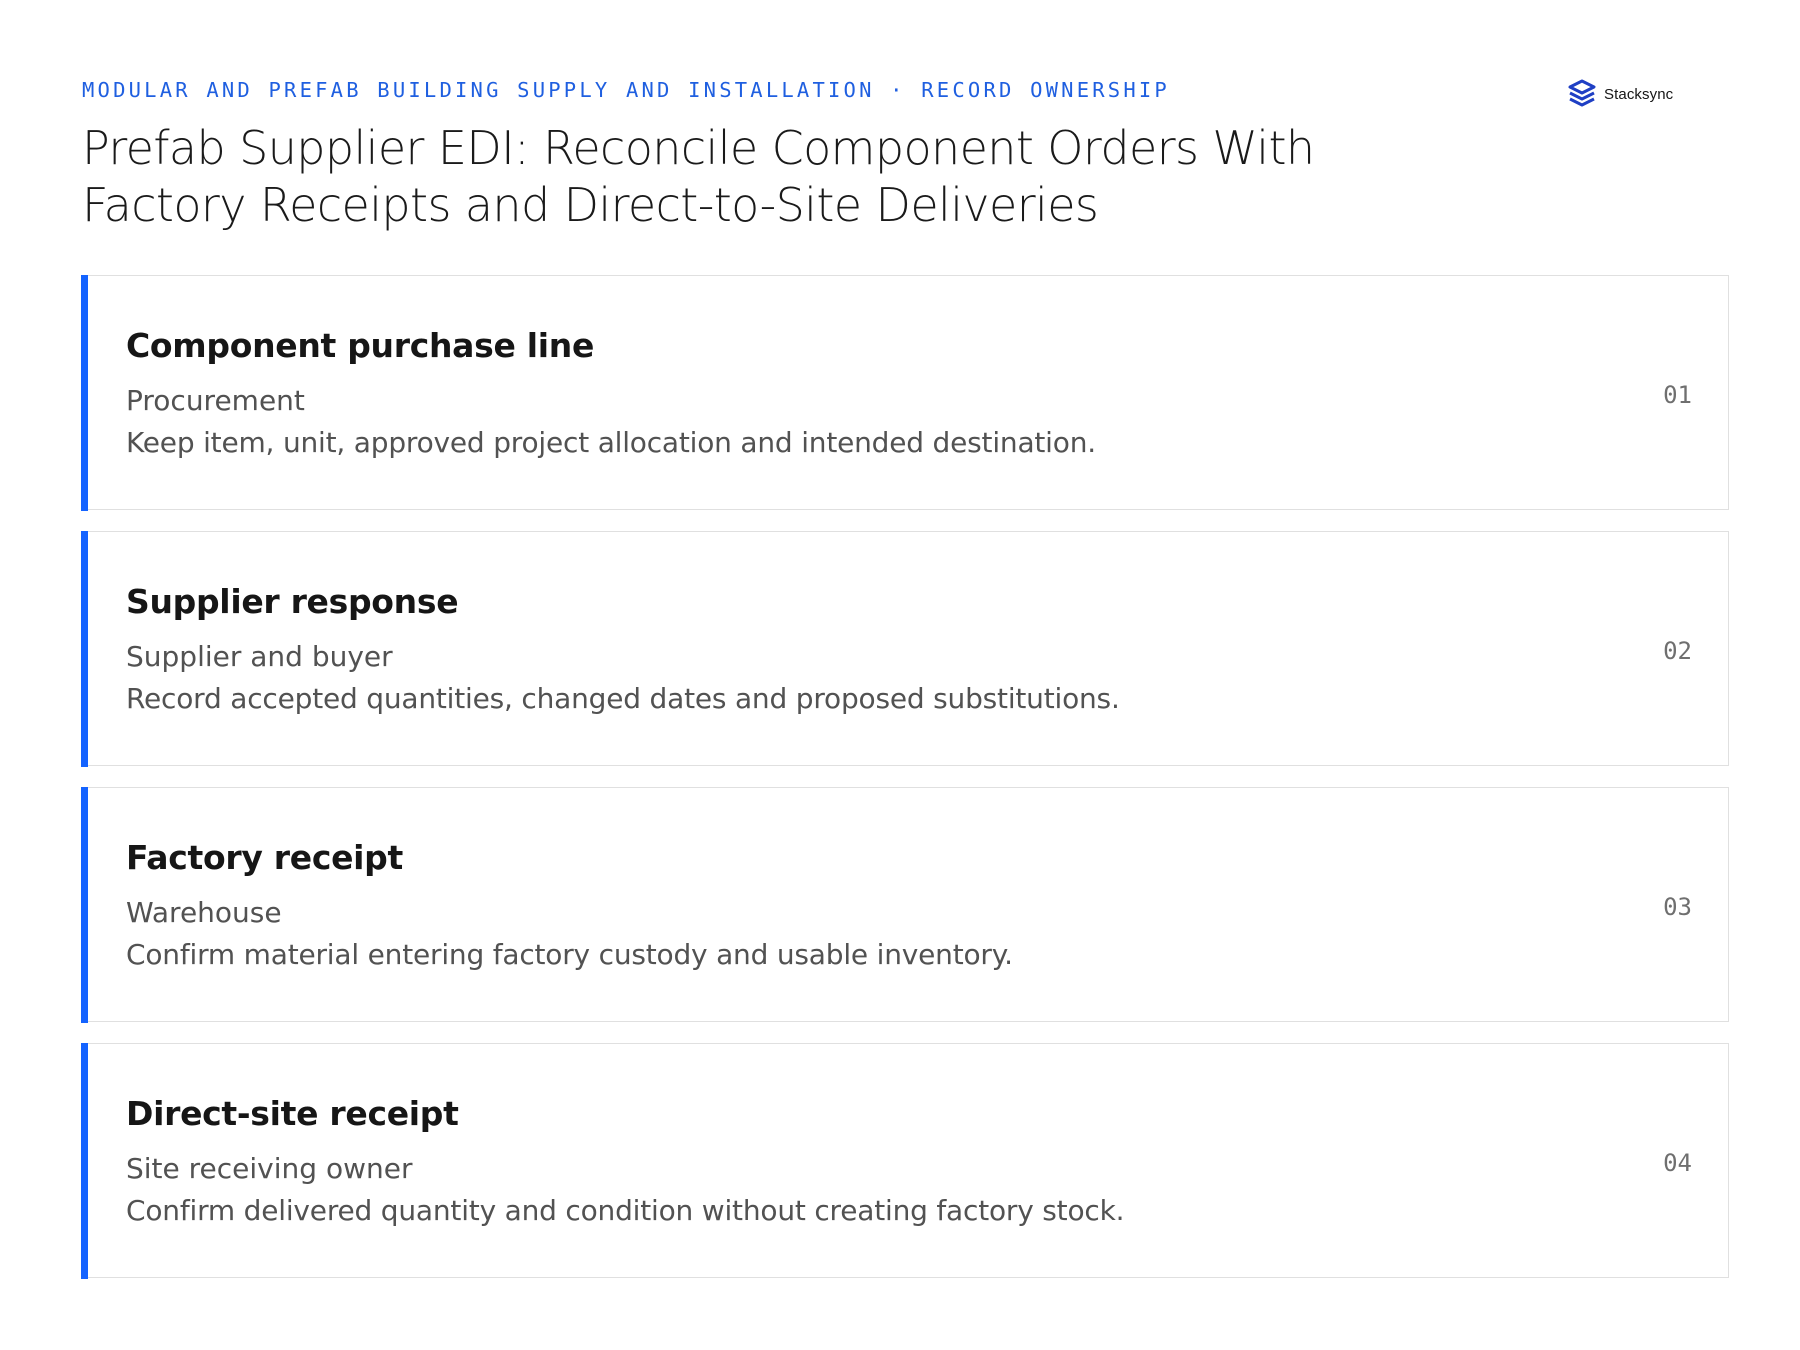 The height and width of the screenshot is (1350, 1800). What do you see at coordinates (1639, 94) in the screenshot?
I see `brand-name: Stacksync` at bounding box center [1639, 94].